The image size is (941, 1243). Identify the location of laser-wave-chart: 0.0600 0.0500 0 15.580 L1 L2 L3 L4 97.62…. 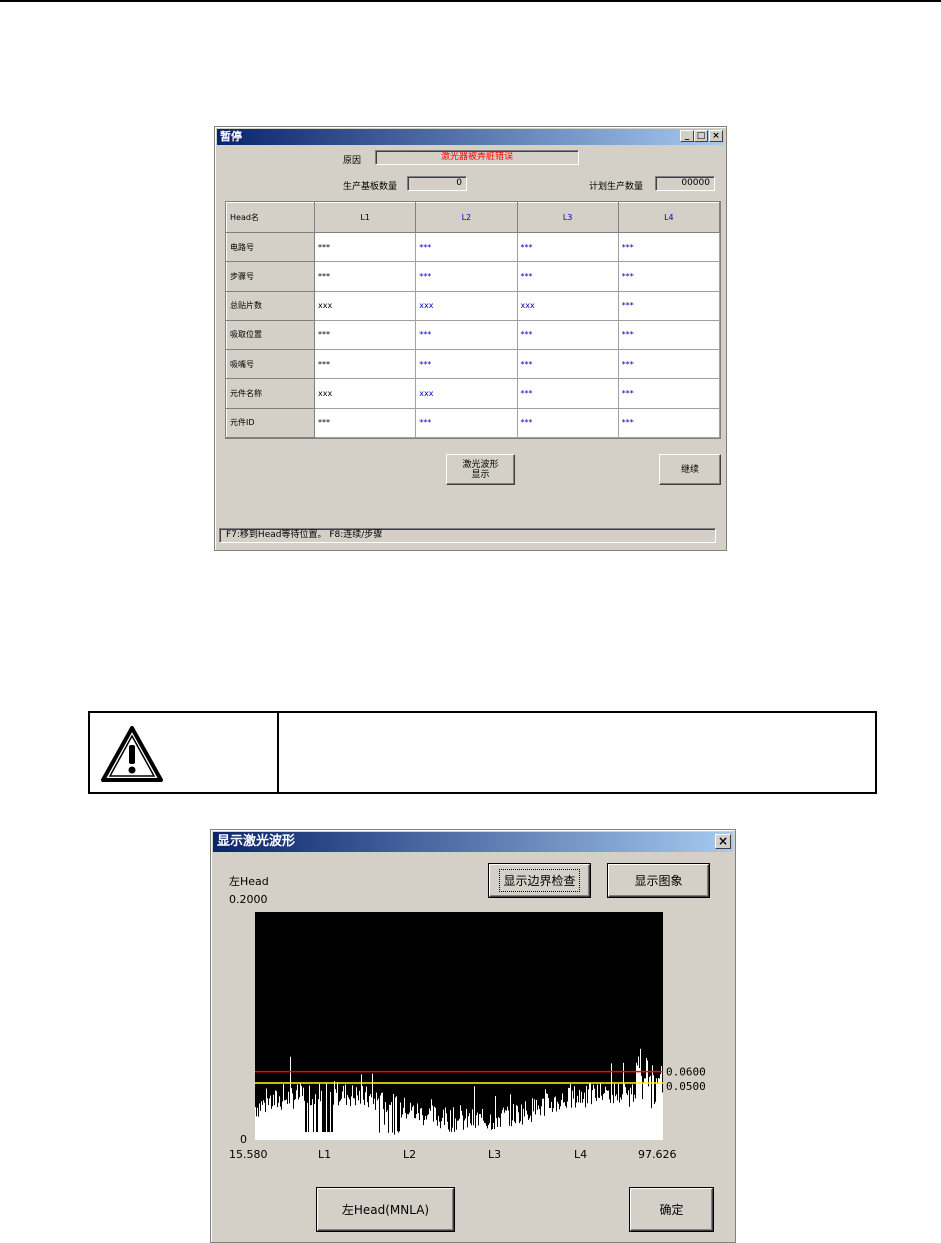
(468, 1034).